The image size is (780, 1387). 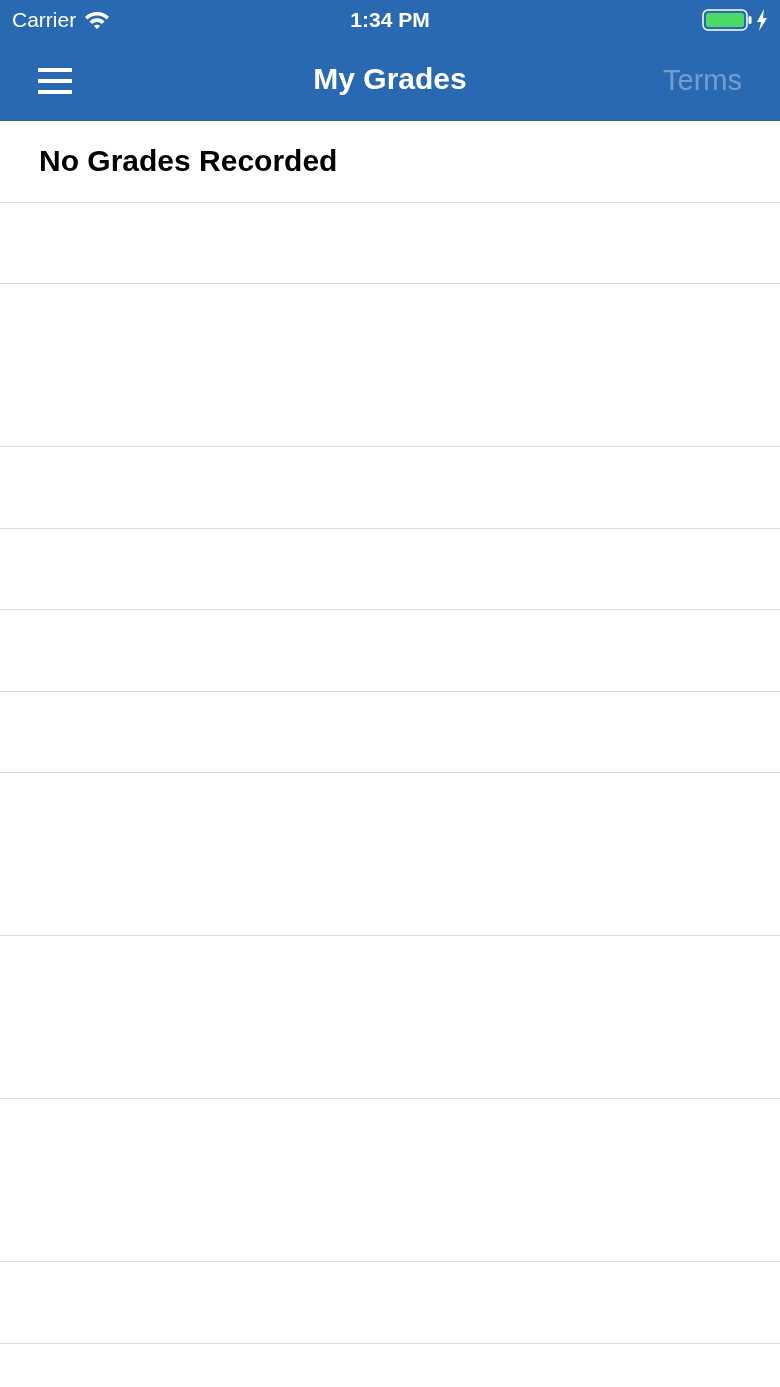 I want to click on charging-icon, so click(x=762, y=20).